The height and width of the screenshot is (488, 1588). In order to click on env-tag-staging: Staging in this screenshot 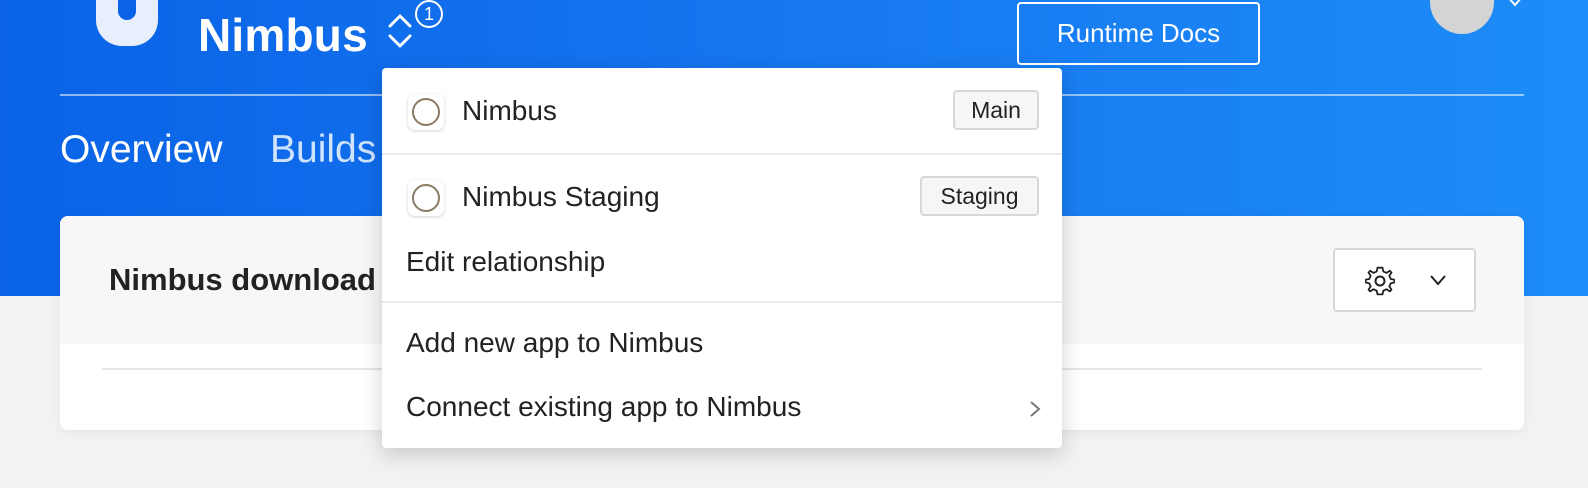, I will do `click(979, 196)`.